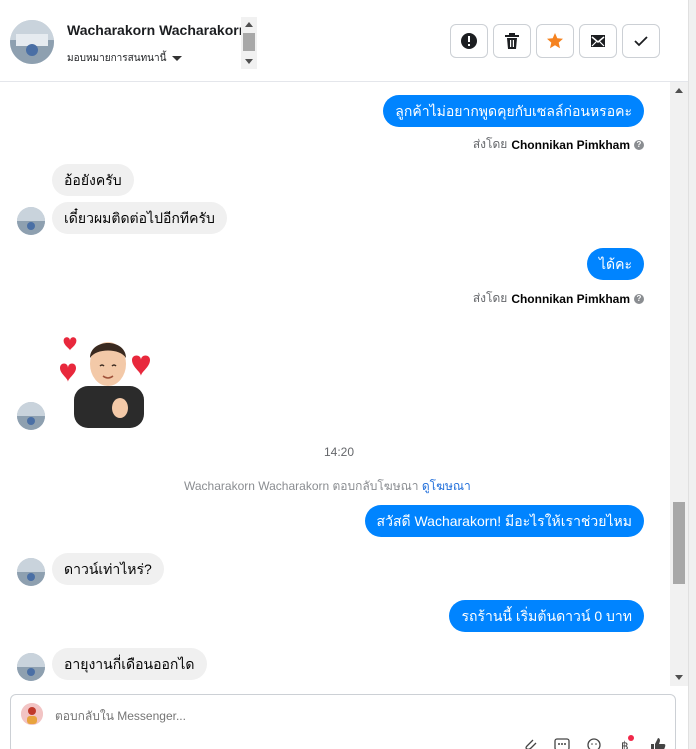 The width and height of the screenshot is (696, 749). Describe the element at coordinates (546, 616) in the screenshot. I see `outgoing-message: รถร้านนี้ เริ่มต้นดาวน์ 0 บาท` at that location.